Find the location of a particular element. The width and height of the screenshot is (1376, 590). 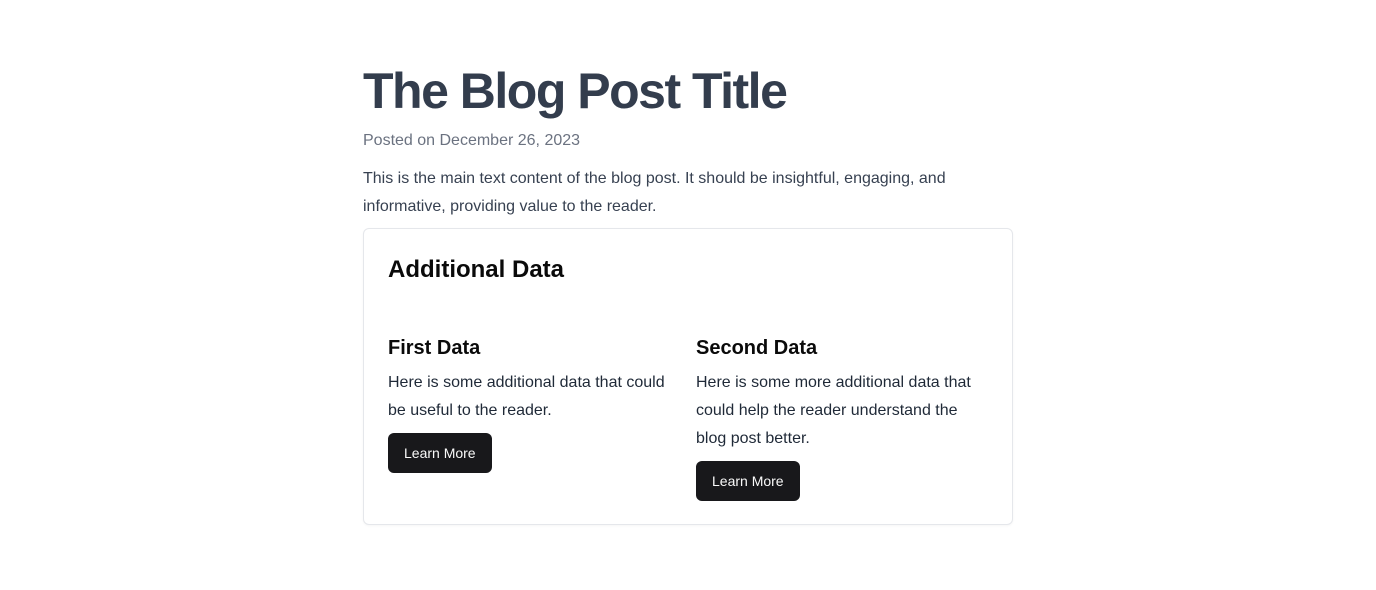

second-learn-more-button: Learn More is located at coordinates (748, 481).